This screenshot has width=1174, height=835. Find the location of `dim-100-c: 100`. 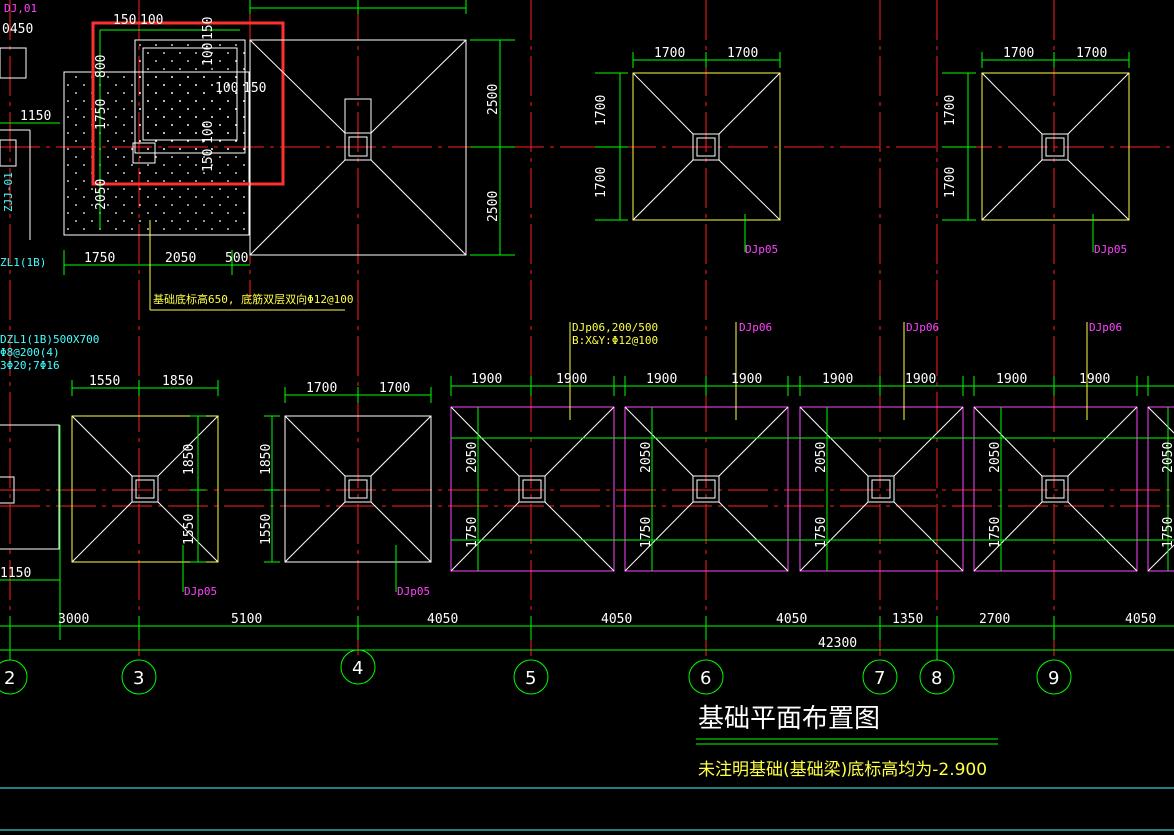

dim-100-c: 100 is located at coordinates (226, 88).